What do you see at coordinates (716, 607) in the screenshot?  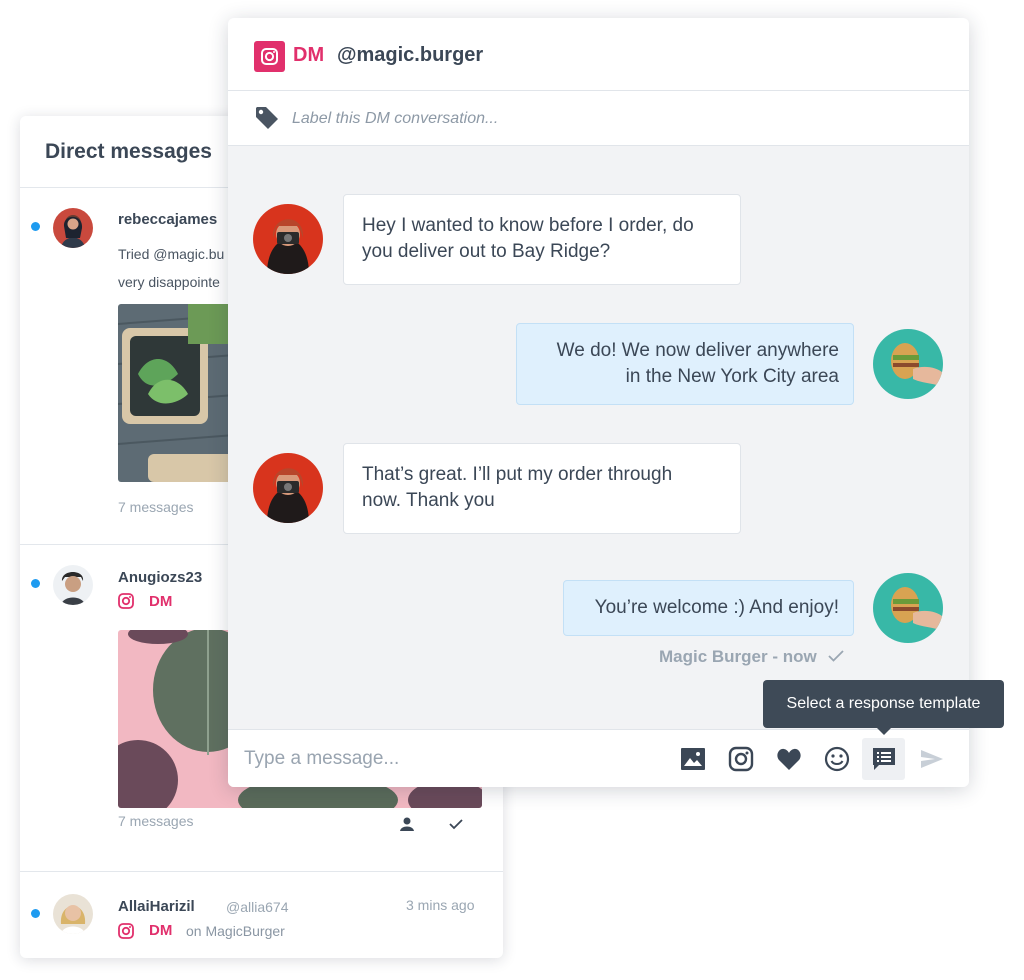 I see `message-line: You’re welcome :) And enjoy!` at bounding box center [716, 607].